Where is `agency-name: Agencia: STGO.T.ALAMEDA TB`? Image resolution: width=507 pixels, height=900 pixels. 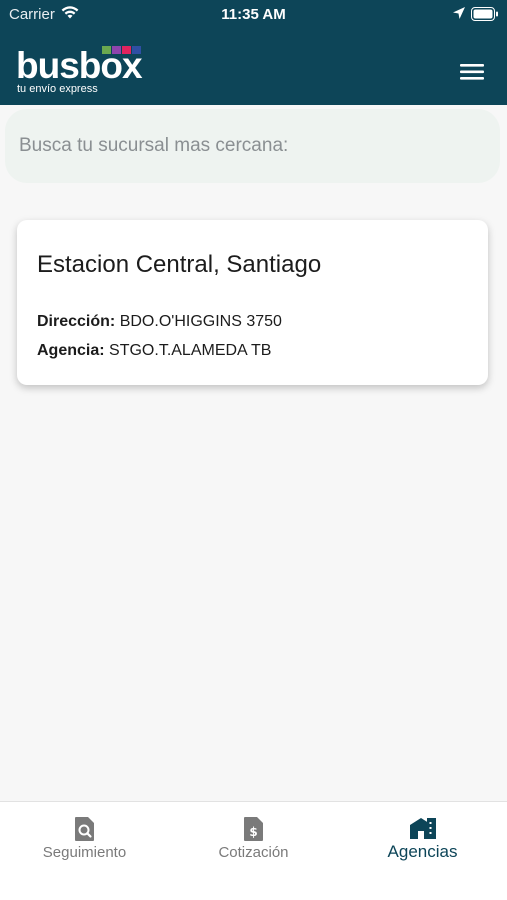 agency-name: Agencia: STGO.T.ALAMEDA TB is located at coordinates (154, 351).